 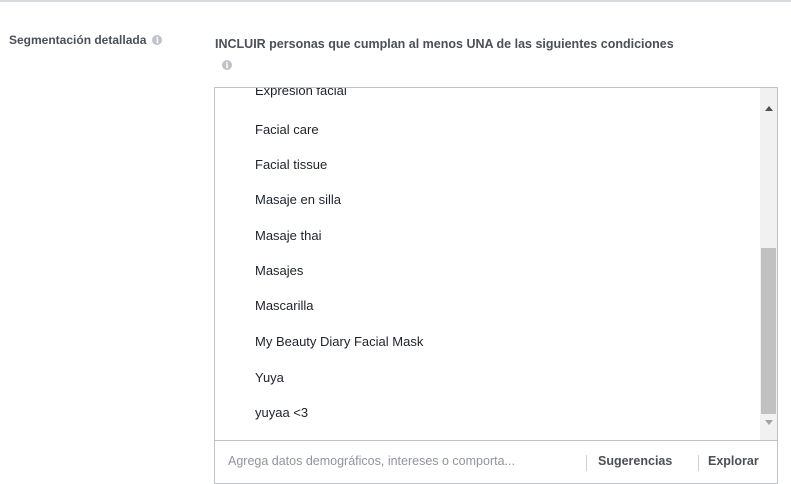 I want to click on list-item: Masajes, so click(x=279, y=270).